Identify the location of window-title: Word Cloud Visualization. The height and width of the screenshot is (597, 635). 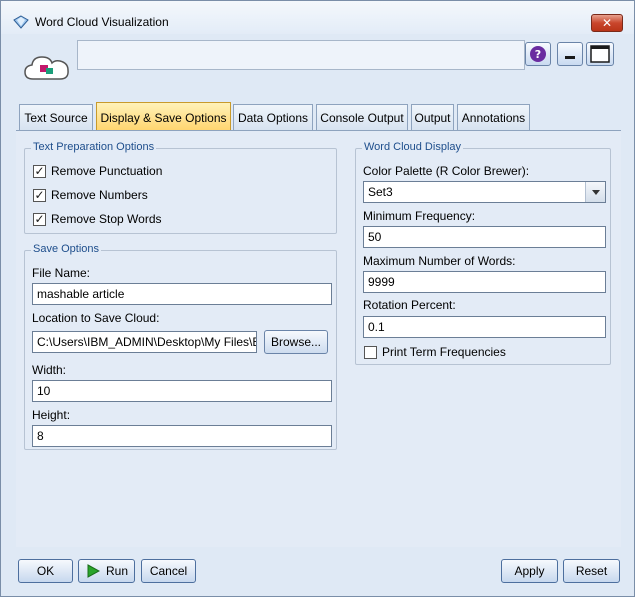
(102, 22).